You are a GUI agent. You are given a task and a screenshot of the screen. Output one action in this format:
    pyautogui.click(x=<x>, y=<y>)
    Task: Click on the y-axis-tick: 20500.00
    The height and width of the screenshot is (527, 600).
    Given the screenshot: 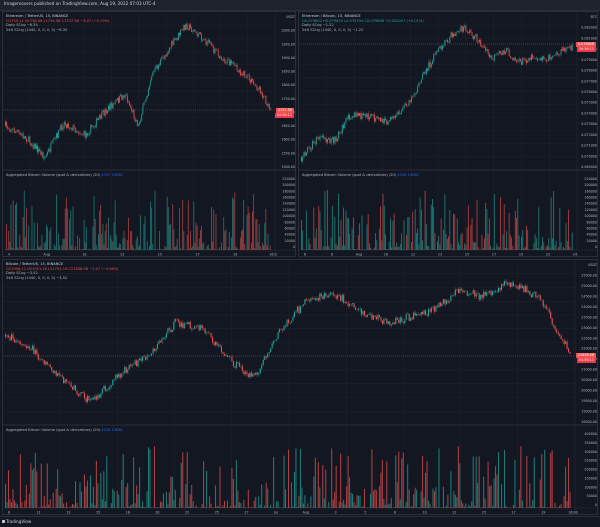 What is the action you would take?
    pyautogui.click(x=589, y=380)
    